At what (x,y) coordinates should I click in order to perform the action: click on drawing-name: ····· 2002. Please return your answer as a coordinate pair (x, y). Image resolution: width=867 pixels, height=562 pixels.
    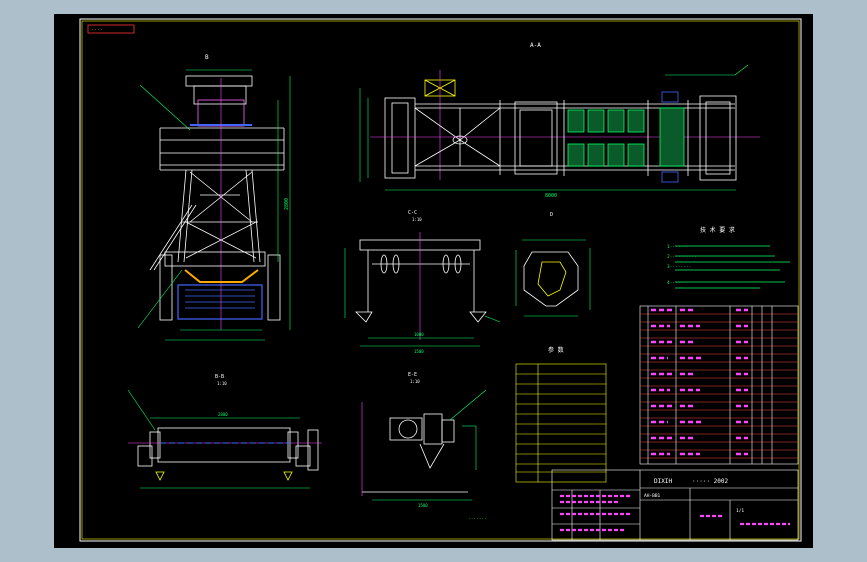
    Looking at the image, I should click on (710, 481).